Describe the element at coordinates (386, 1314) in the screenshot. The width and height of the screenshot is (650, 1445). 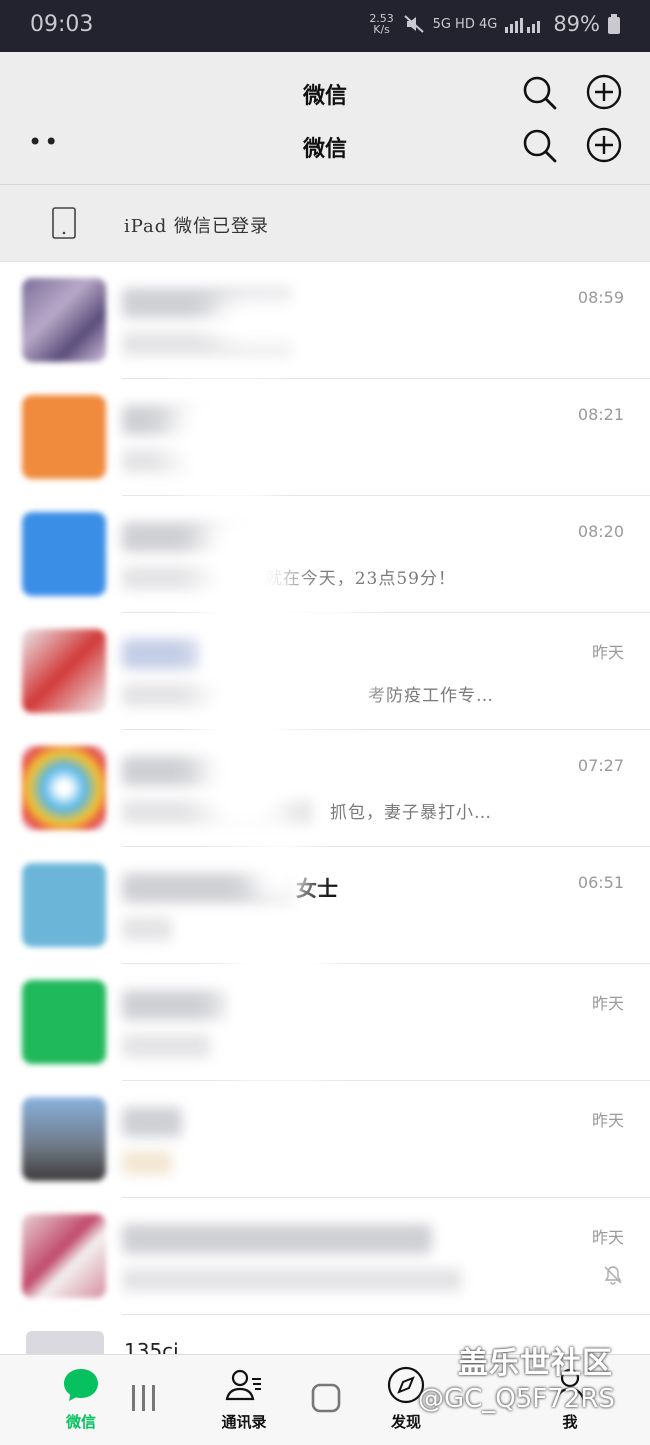
I see `divider` at that location.